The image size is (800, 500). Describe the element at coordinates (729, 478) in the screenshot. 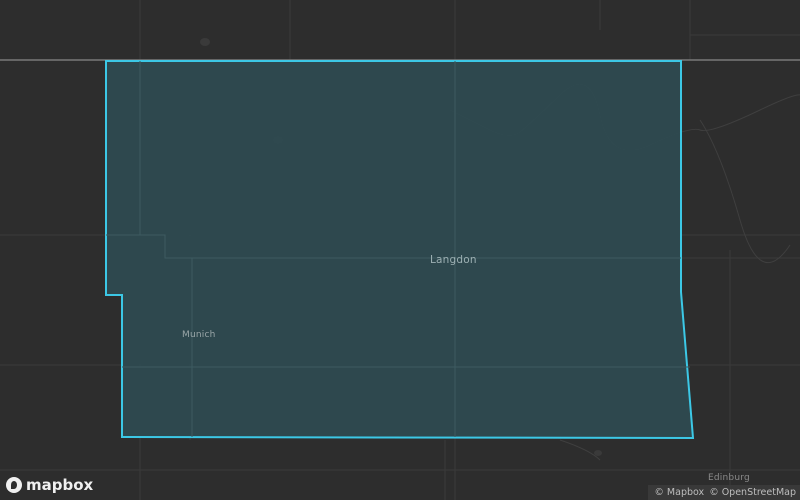

I see `place-label-edinburg: Edinburg` at that location.